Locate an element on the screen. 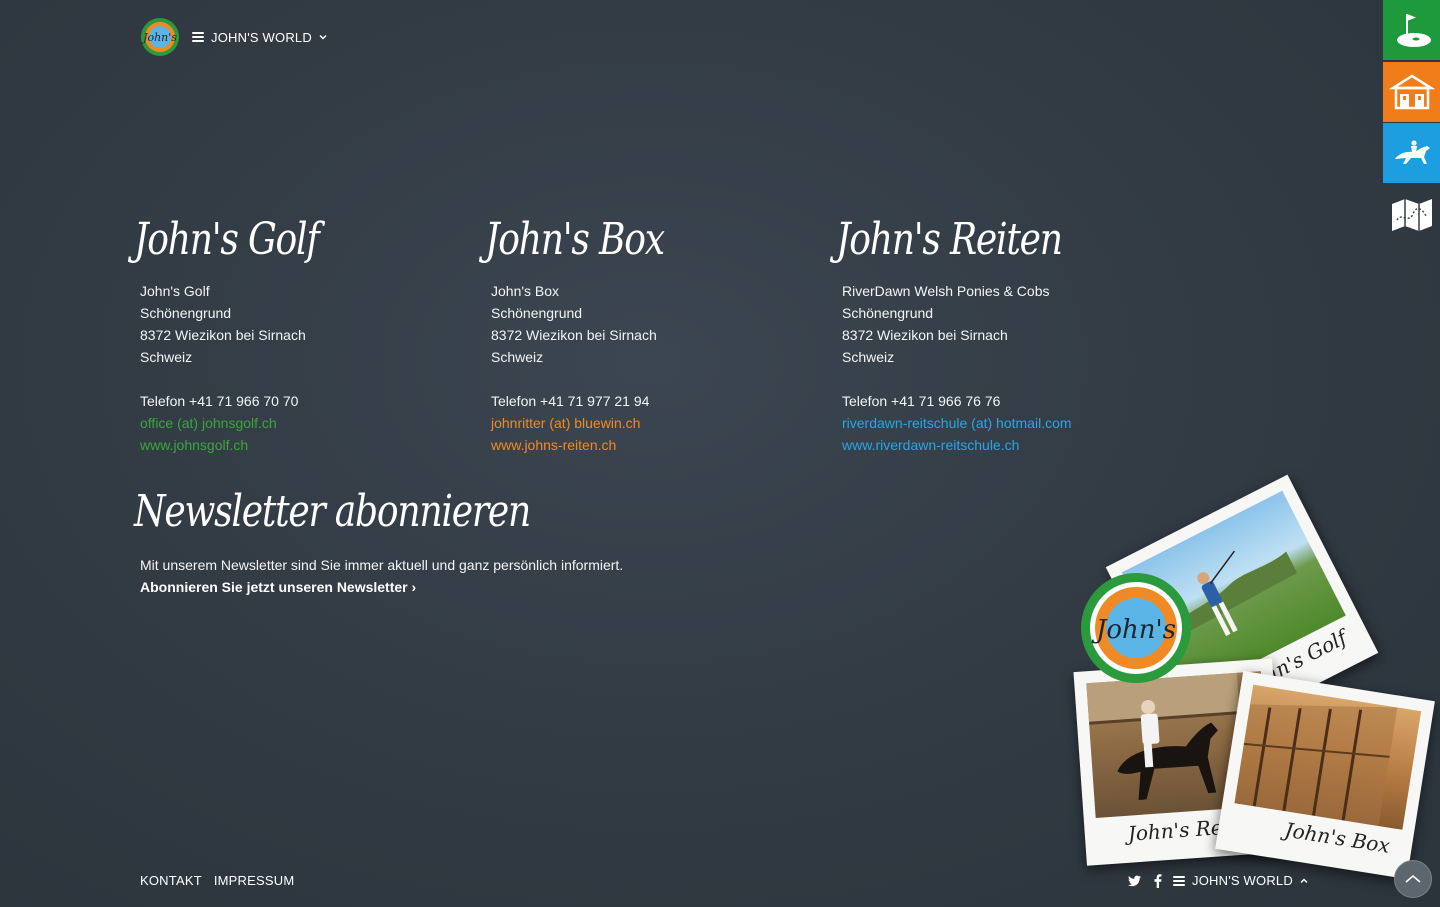  horse-rider-icon is located at coordinates (1412, 152).